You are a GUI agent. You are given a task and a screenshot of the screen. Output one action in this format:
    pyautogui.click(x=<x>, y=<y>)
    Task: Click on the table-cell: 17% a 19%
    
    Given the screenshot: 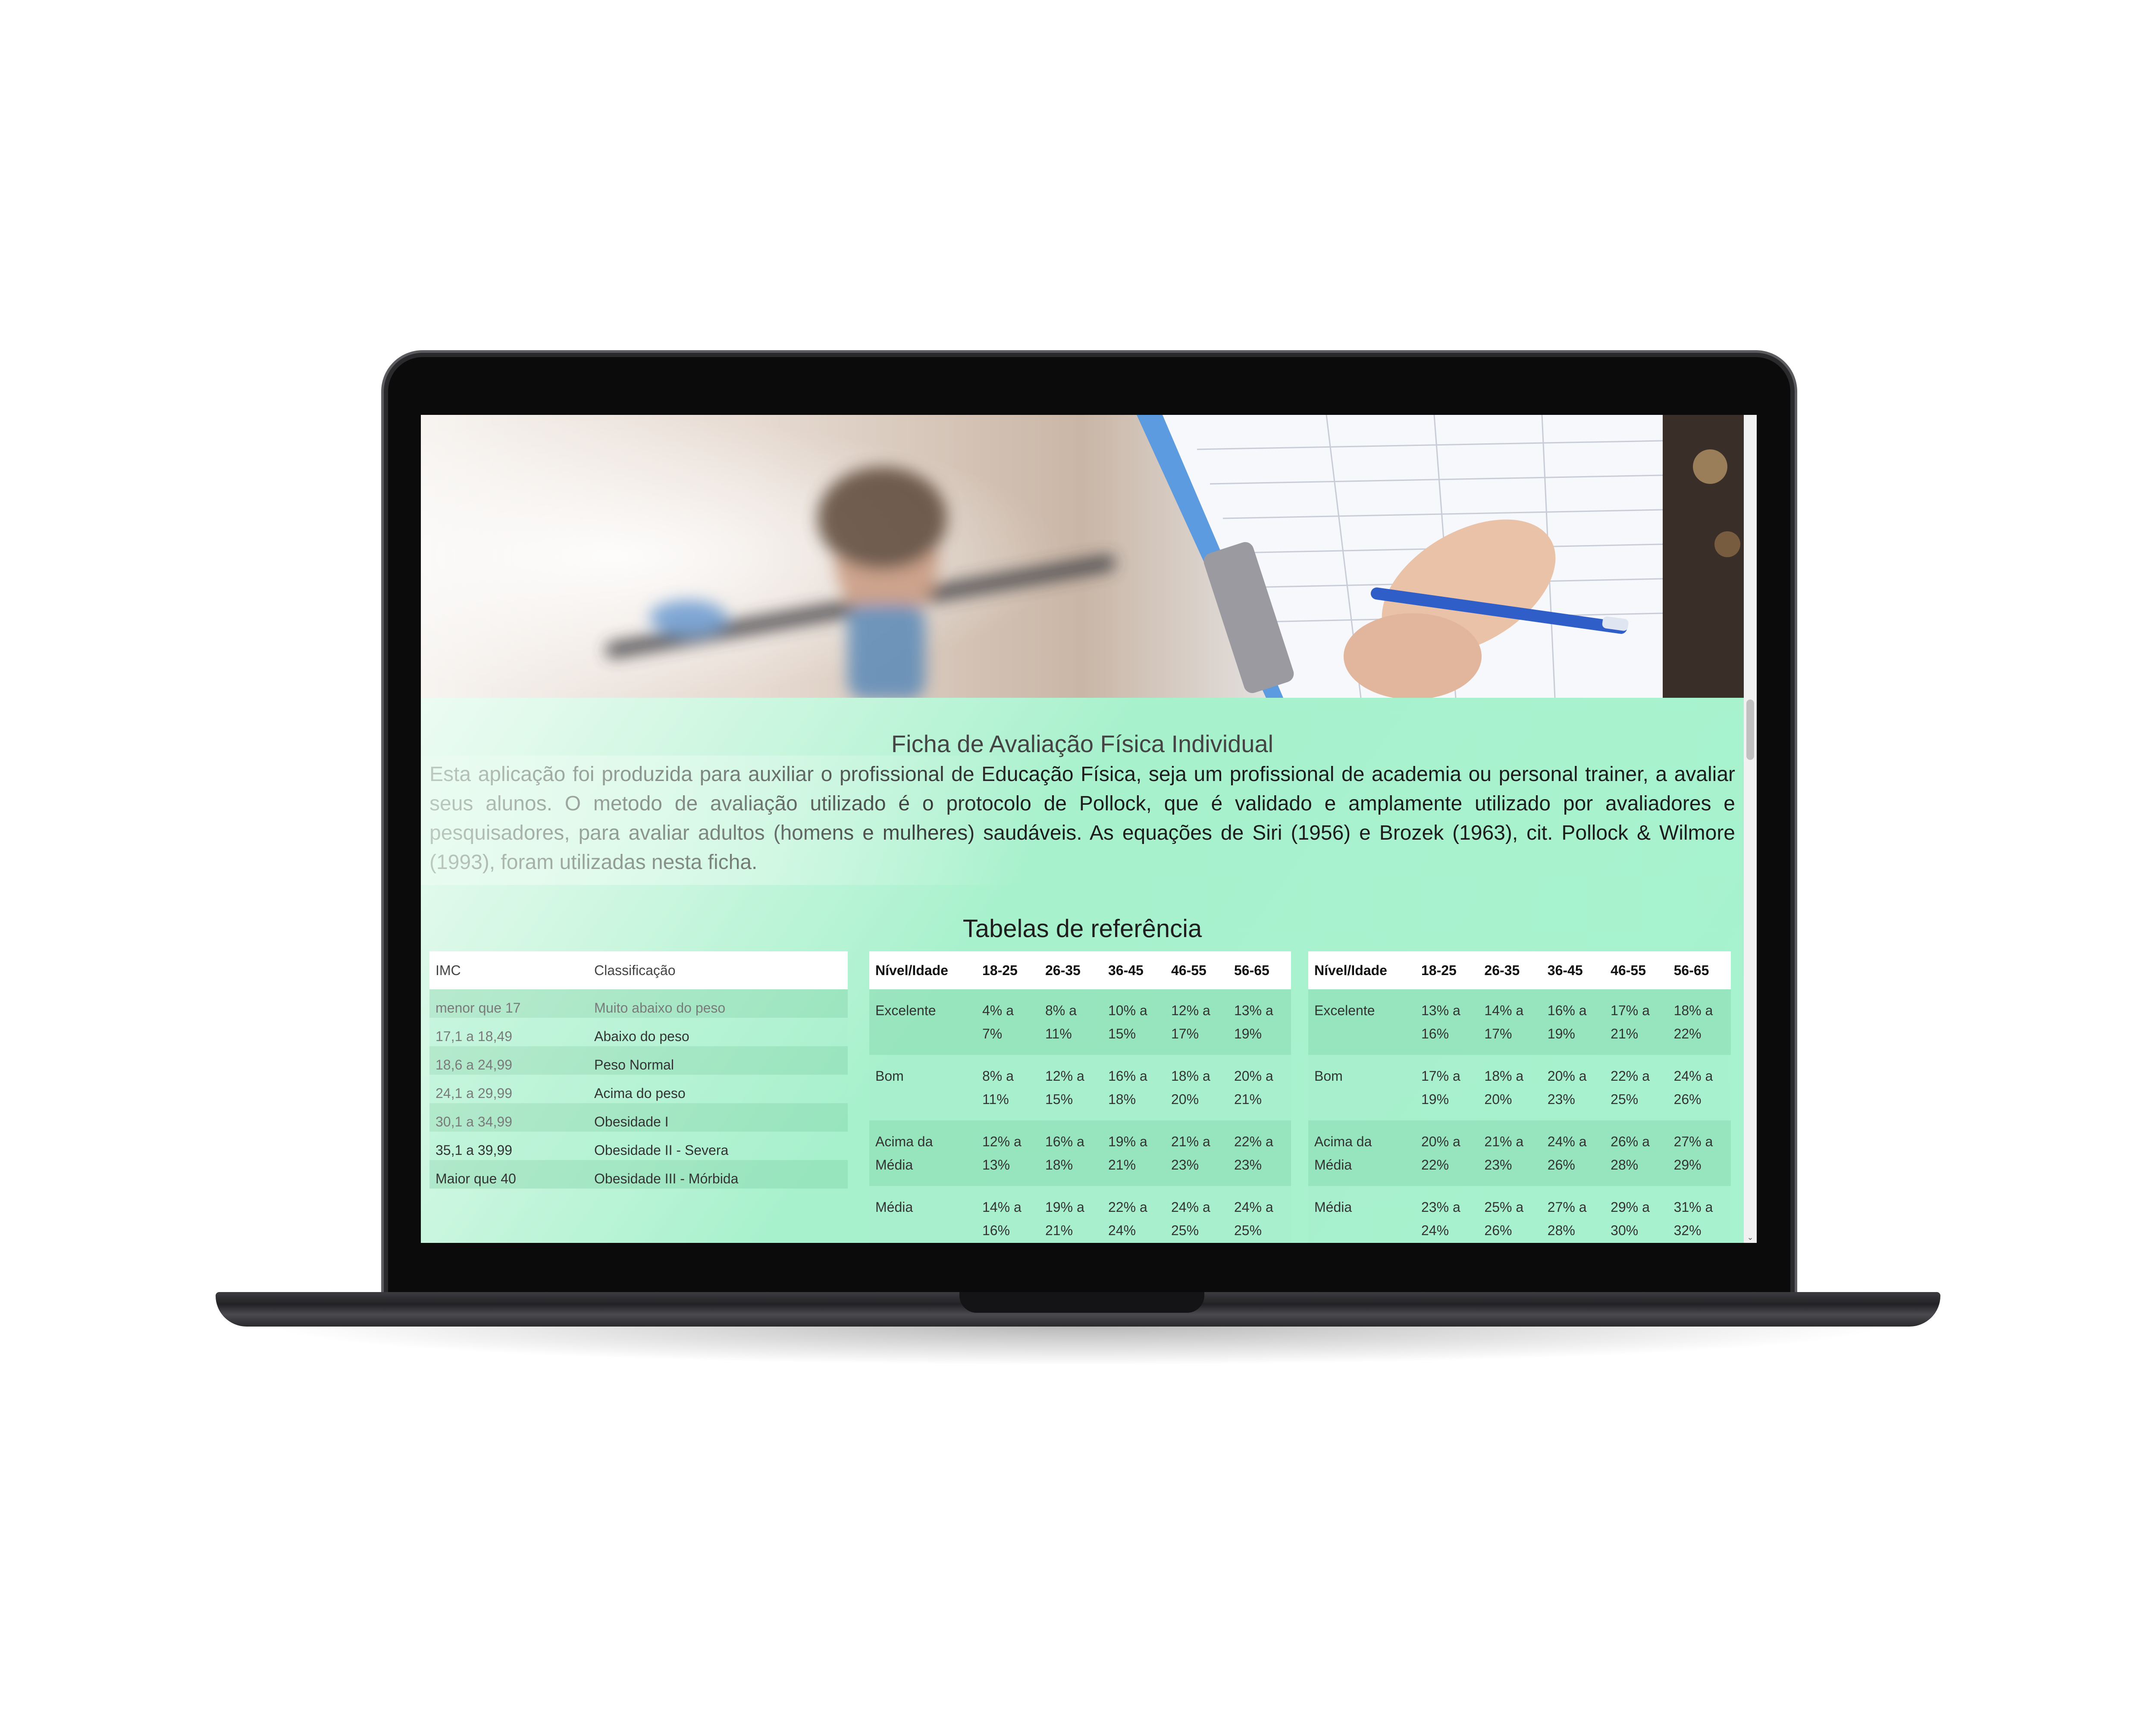 What is the action you would take?
    pyautogui.click(x=1447, y=1087)
    